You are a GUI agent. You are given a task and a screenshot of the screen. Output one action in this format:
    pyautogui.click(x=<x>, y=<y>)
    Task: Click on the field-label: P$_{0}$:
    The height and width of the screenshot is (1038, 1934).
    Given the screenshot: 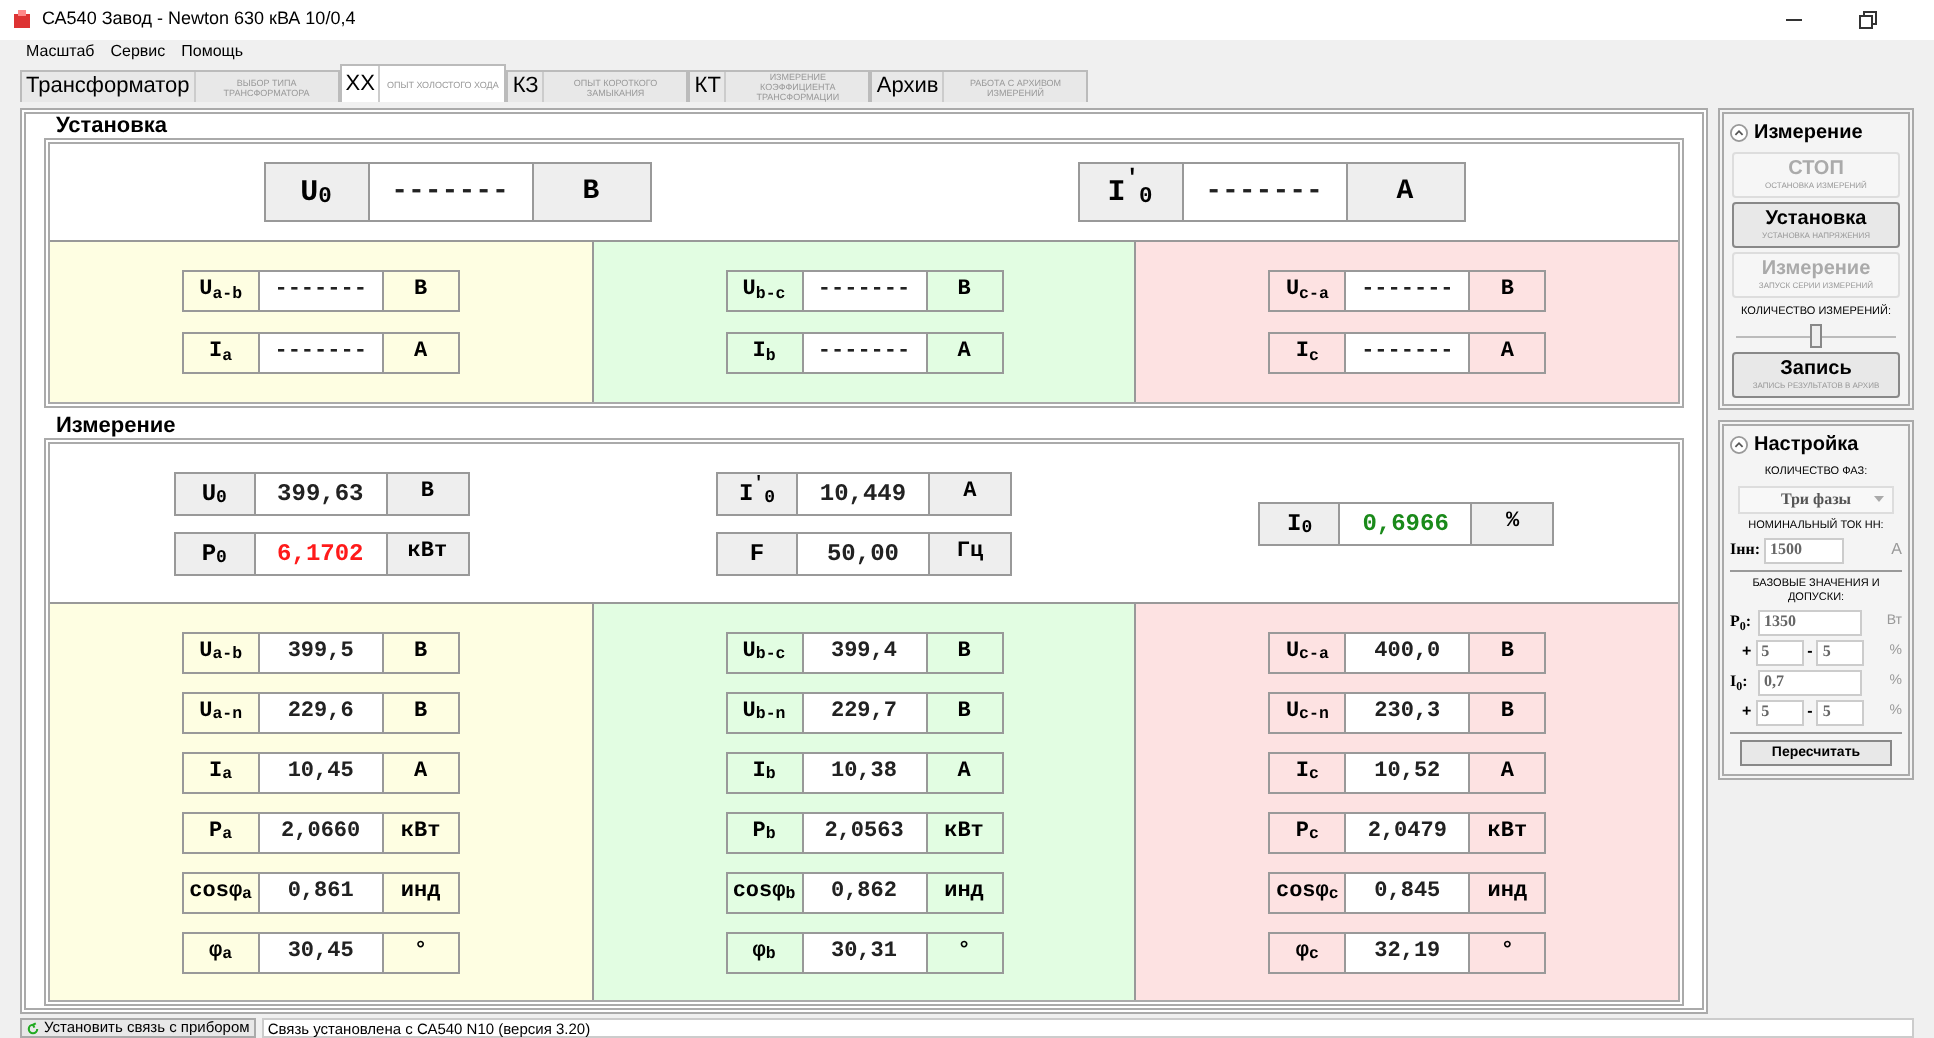 What is the action you would take?
    pyautogui.click(x=1742, y=622)
    